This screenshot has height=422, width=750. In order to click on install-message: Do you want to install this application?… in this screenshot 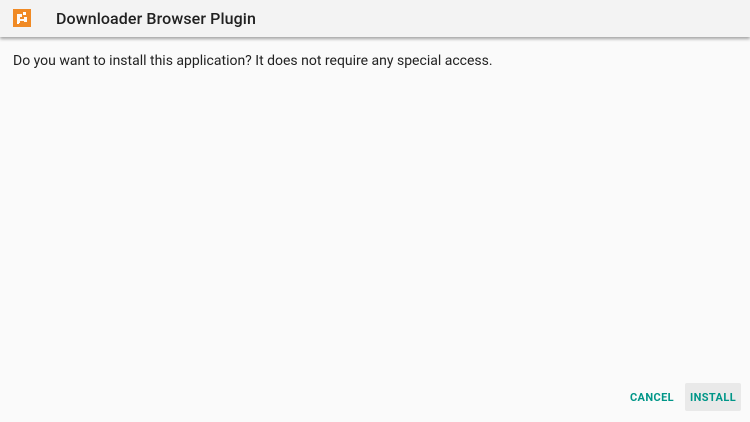, I will do `click(253, 61)`.